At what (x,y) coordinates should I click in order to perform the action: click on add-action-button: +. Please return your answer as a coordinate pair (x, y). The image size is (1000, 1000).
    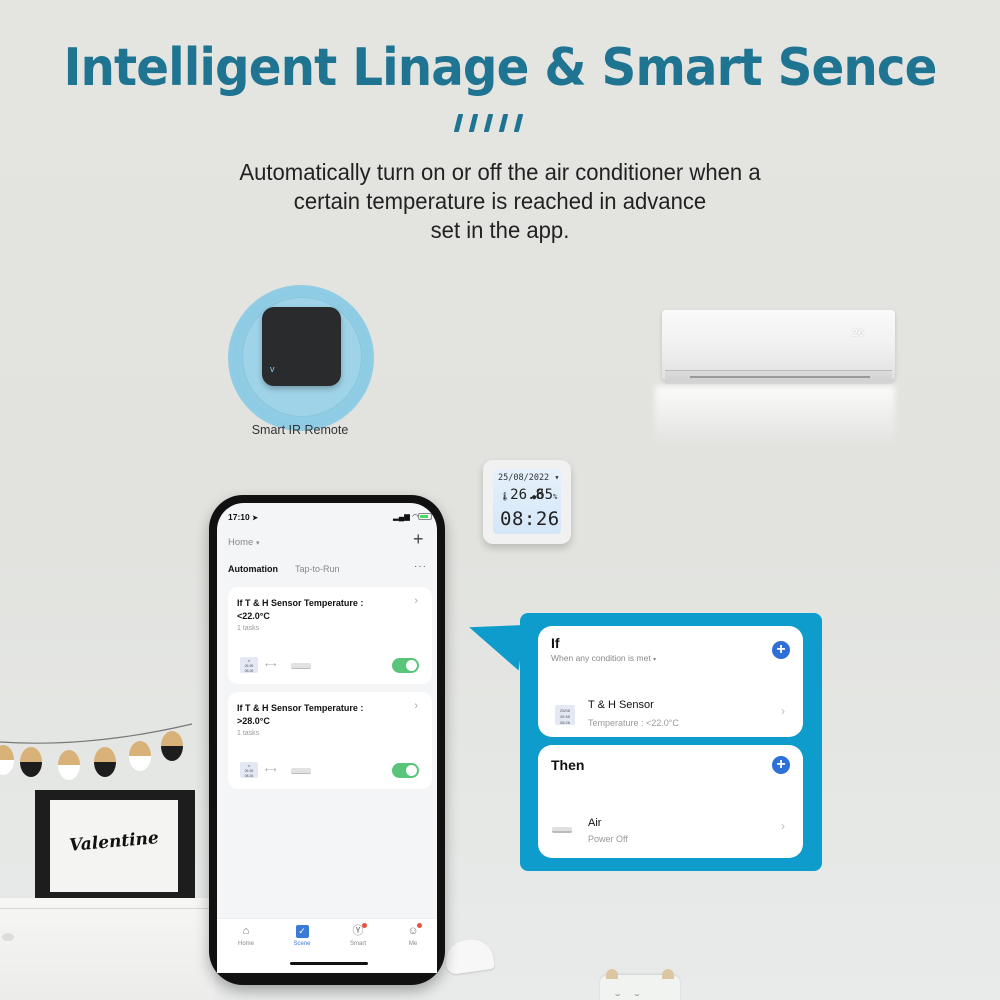
    Looking at the image, I should click on (781, 765).